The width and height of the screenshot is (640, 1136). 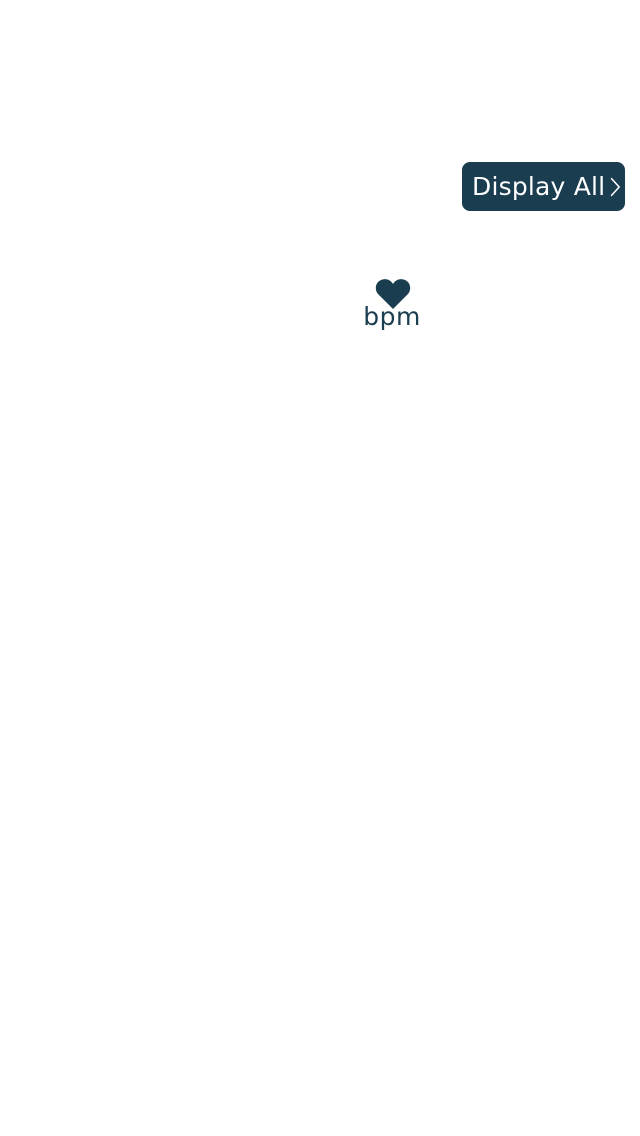 I want to click on display-all-label: Display All, so click(x=539, y=186).